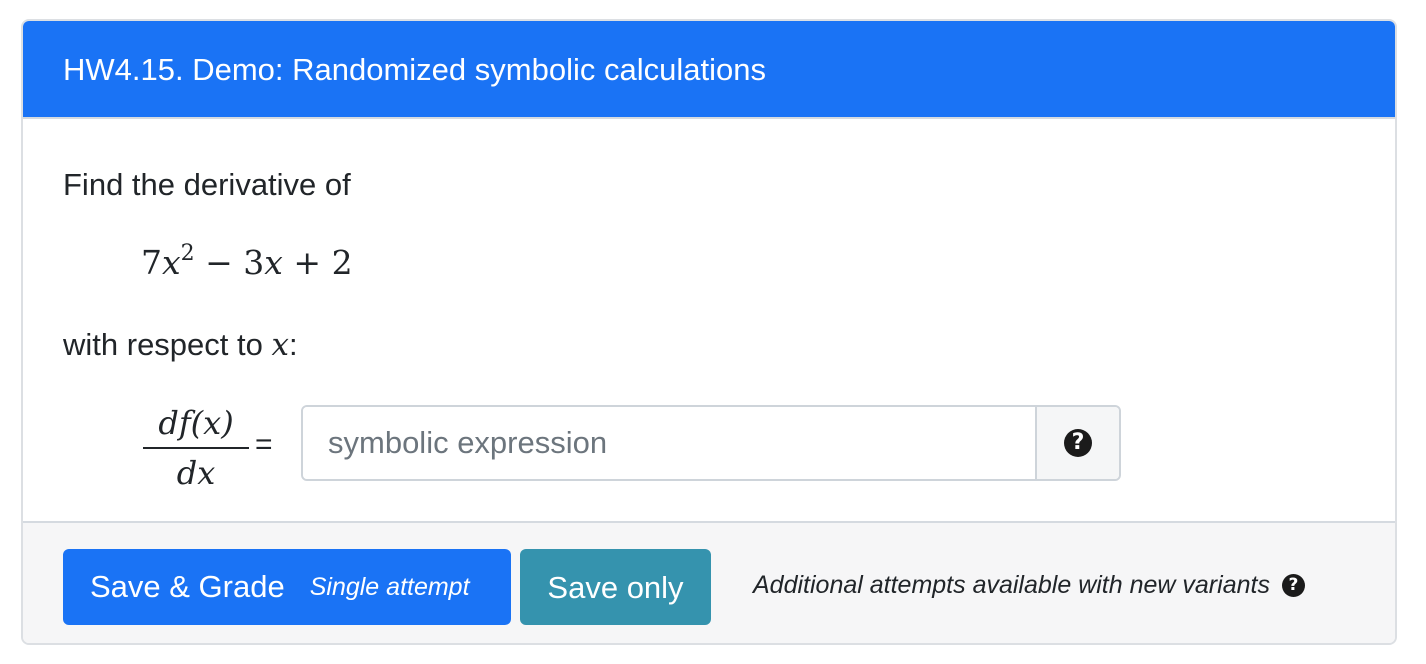 This screenshot has height=664, width=1426. Describe the element at coordinates (273, 262) in the screenshot. I see `expr-var2: x` at that location.